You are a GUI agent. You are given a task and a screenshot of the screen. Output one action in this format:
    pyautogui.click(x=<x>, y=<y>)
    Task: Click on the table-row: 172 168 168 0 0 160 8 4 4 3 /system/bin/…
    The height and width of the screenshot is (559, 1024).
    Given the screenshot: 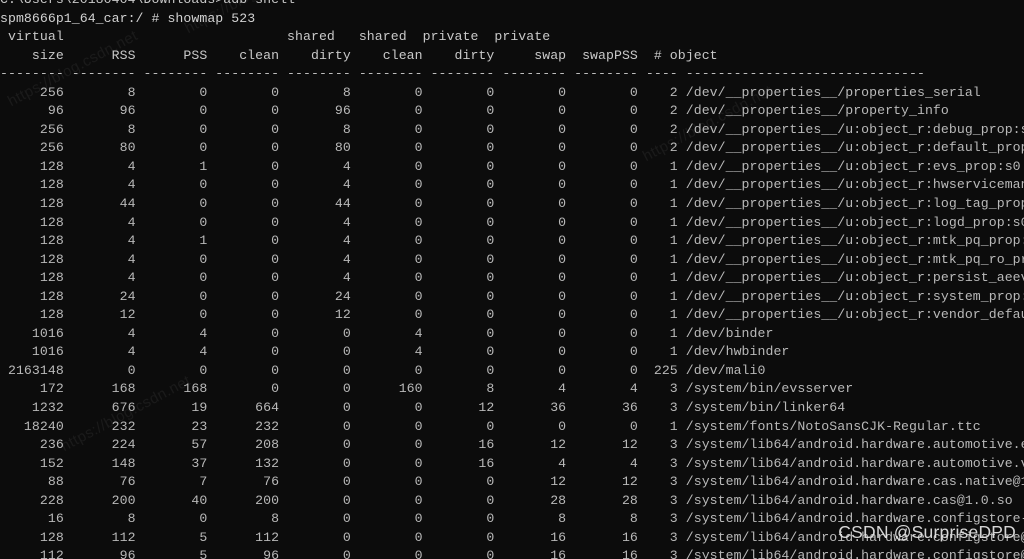 What is the action you would take?
    pyautogui.click(x=427, y=389)
    